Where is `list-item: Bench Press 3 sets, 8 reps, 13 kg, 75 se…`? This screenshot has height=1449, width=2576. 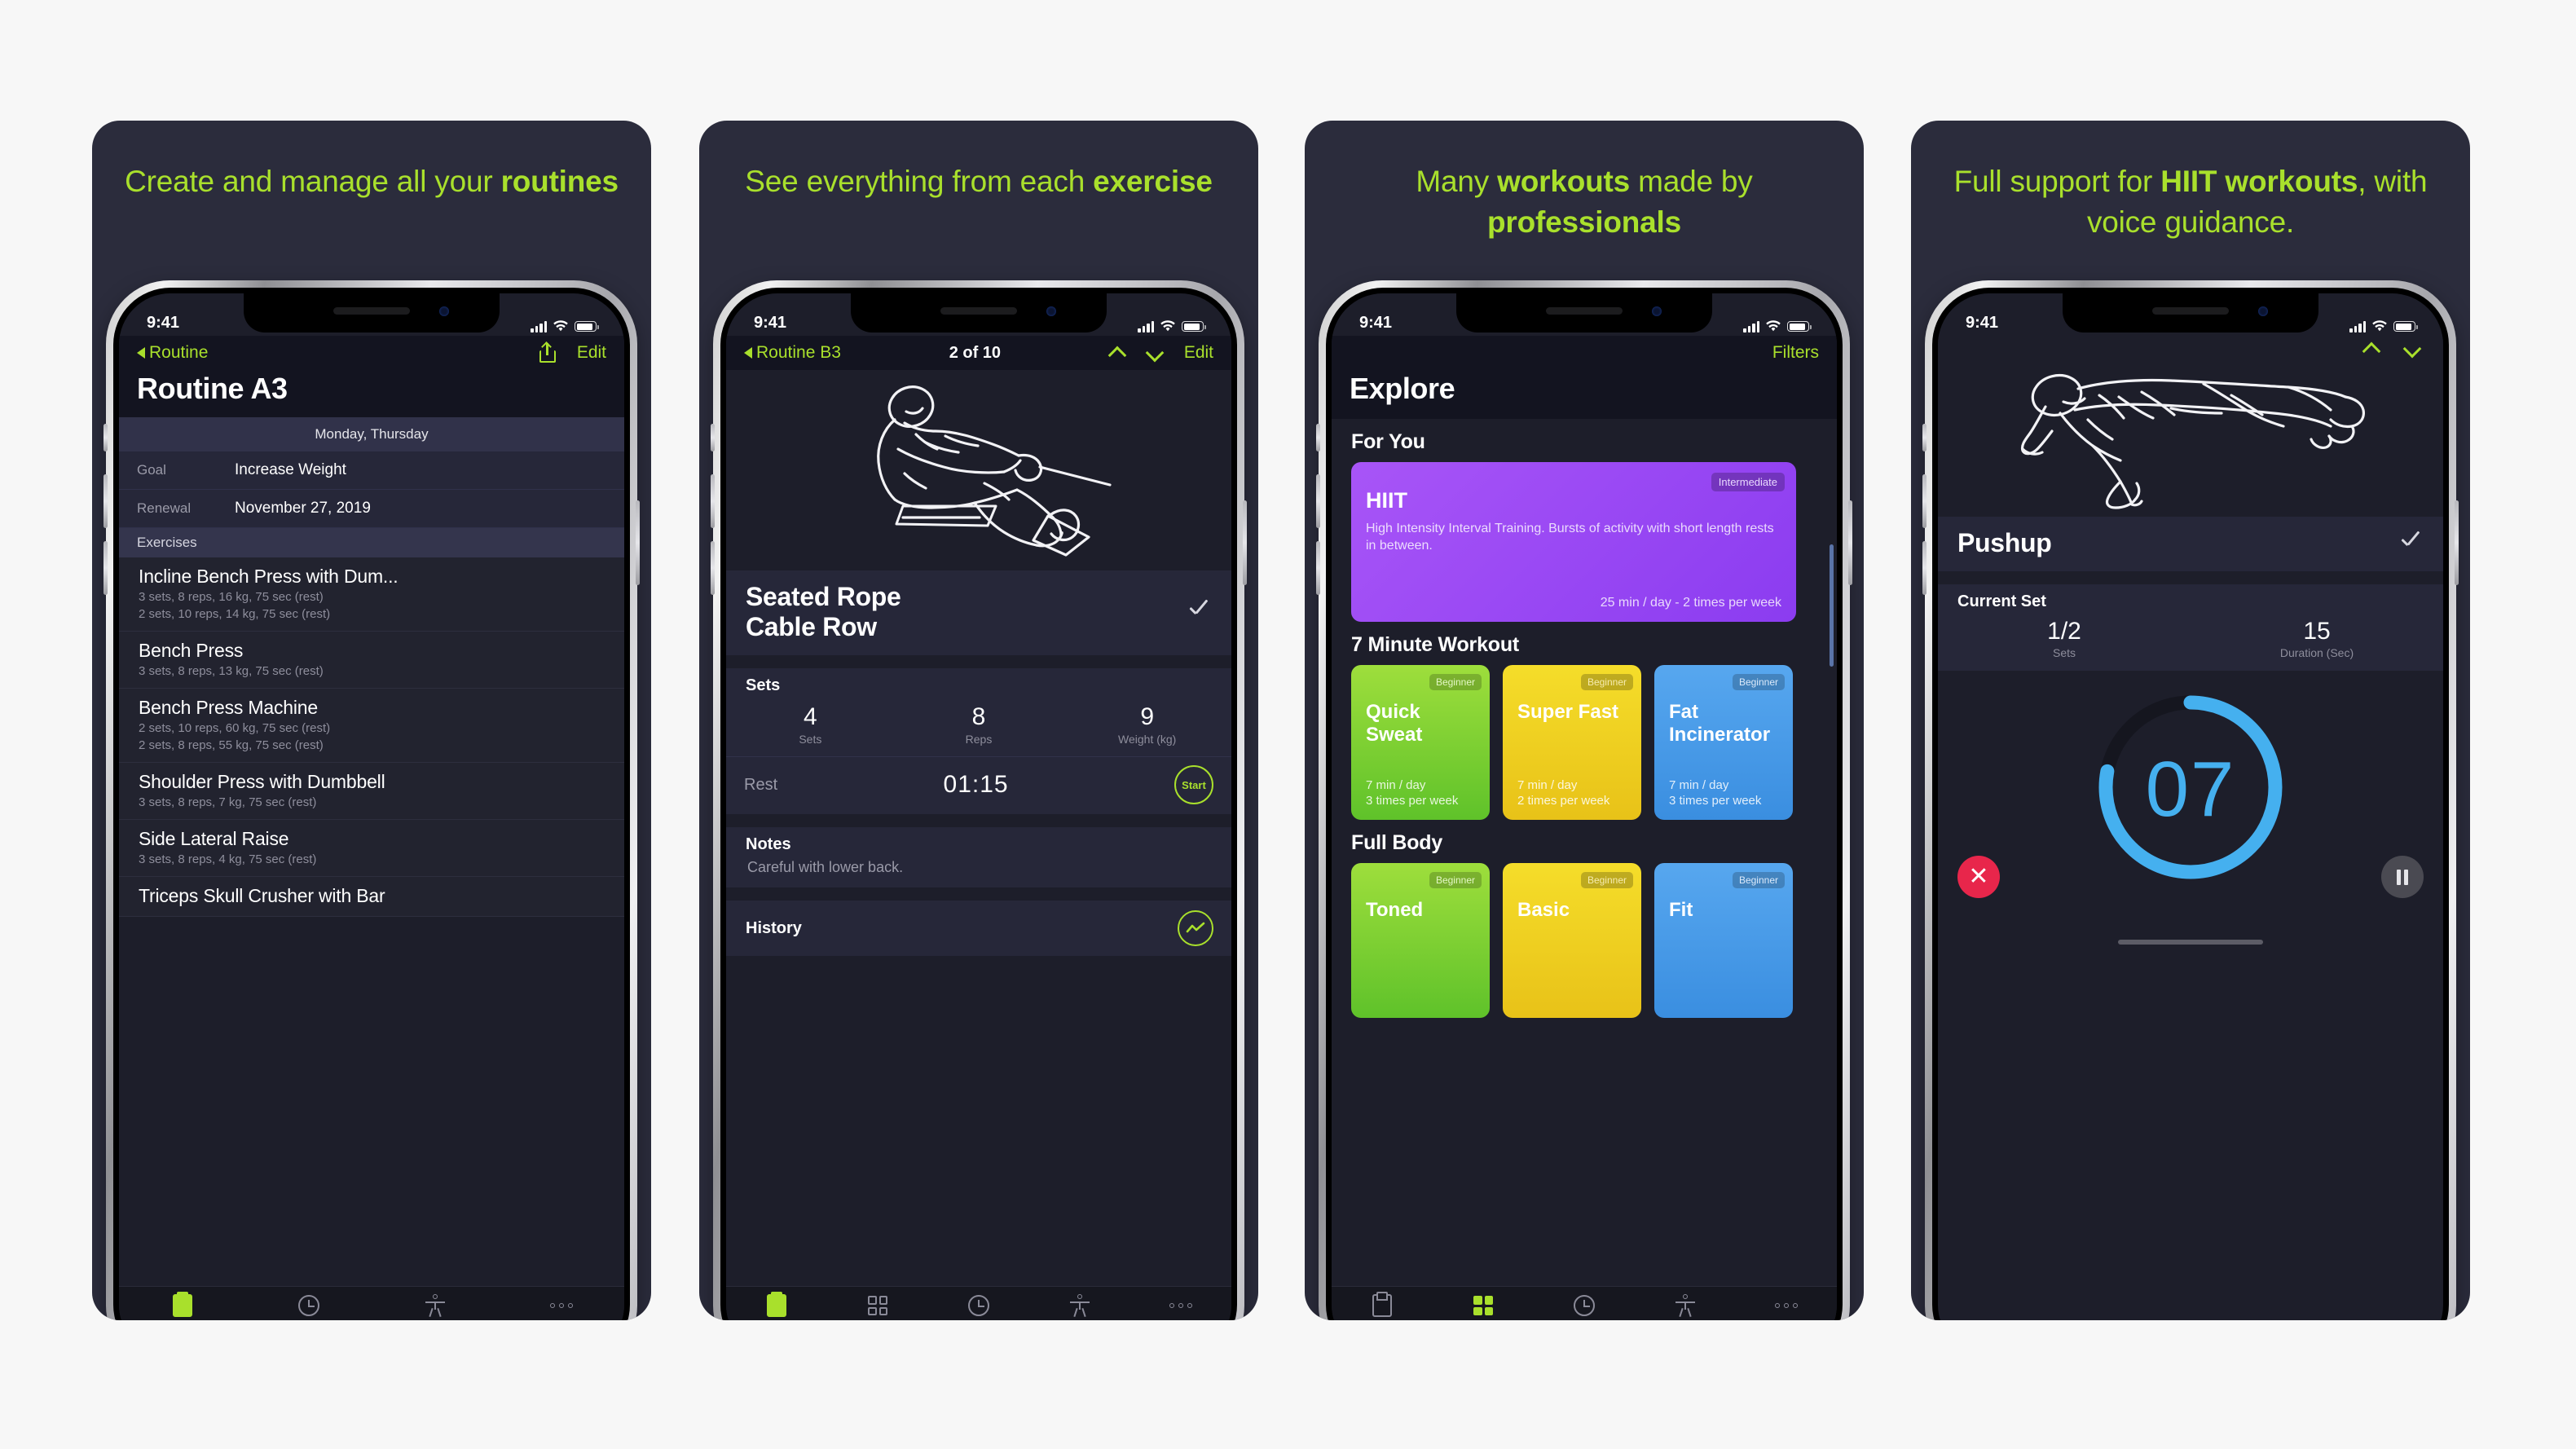
list-item: Bench Press 3 sets, 8 reps, 13 kg, 75 se… is located at coordinates (371, 660).